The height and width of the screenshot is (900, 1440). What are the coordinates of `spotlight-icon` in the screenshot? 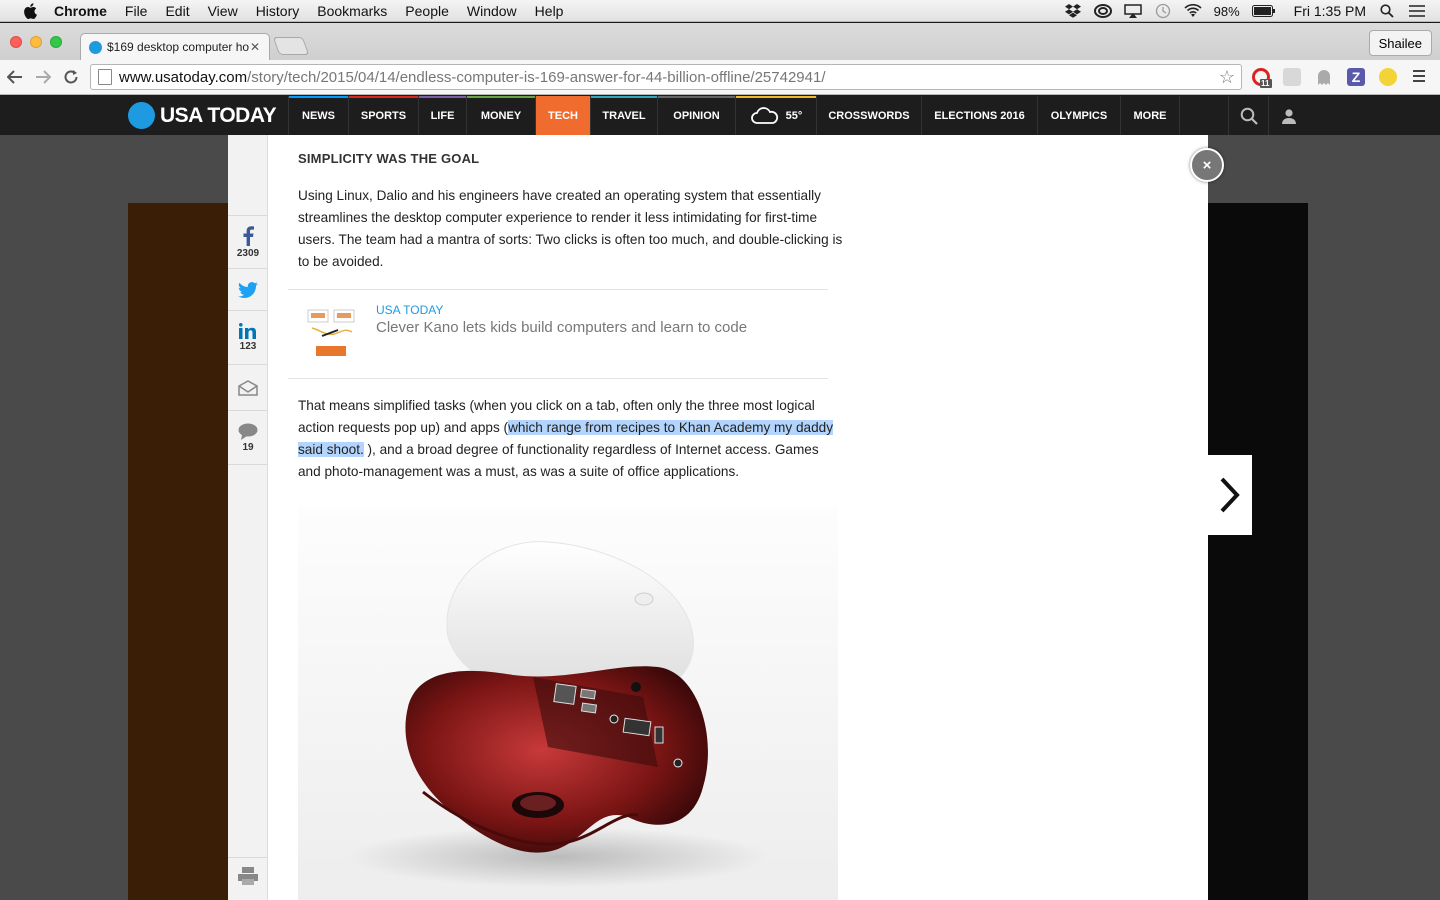 It's located at (1387, 11).